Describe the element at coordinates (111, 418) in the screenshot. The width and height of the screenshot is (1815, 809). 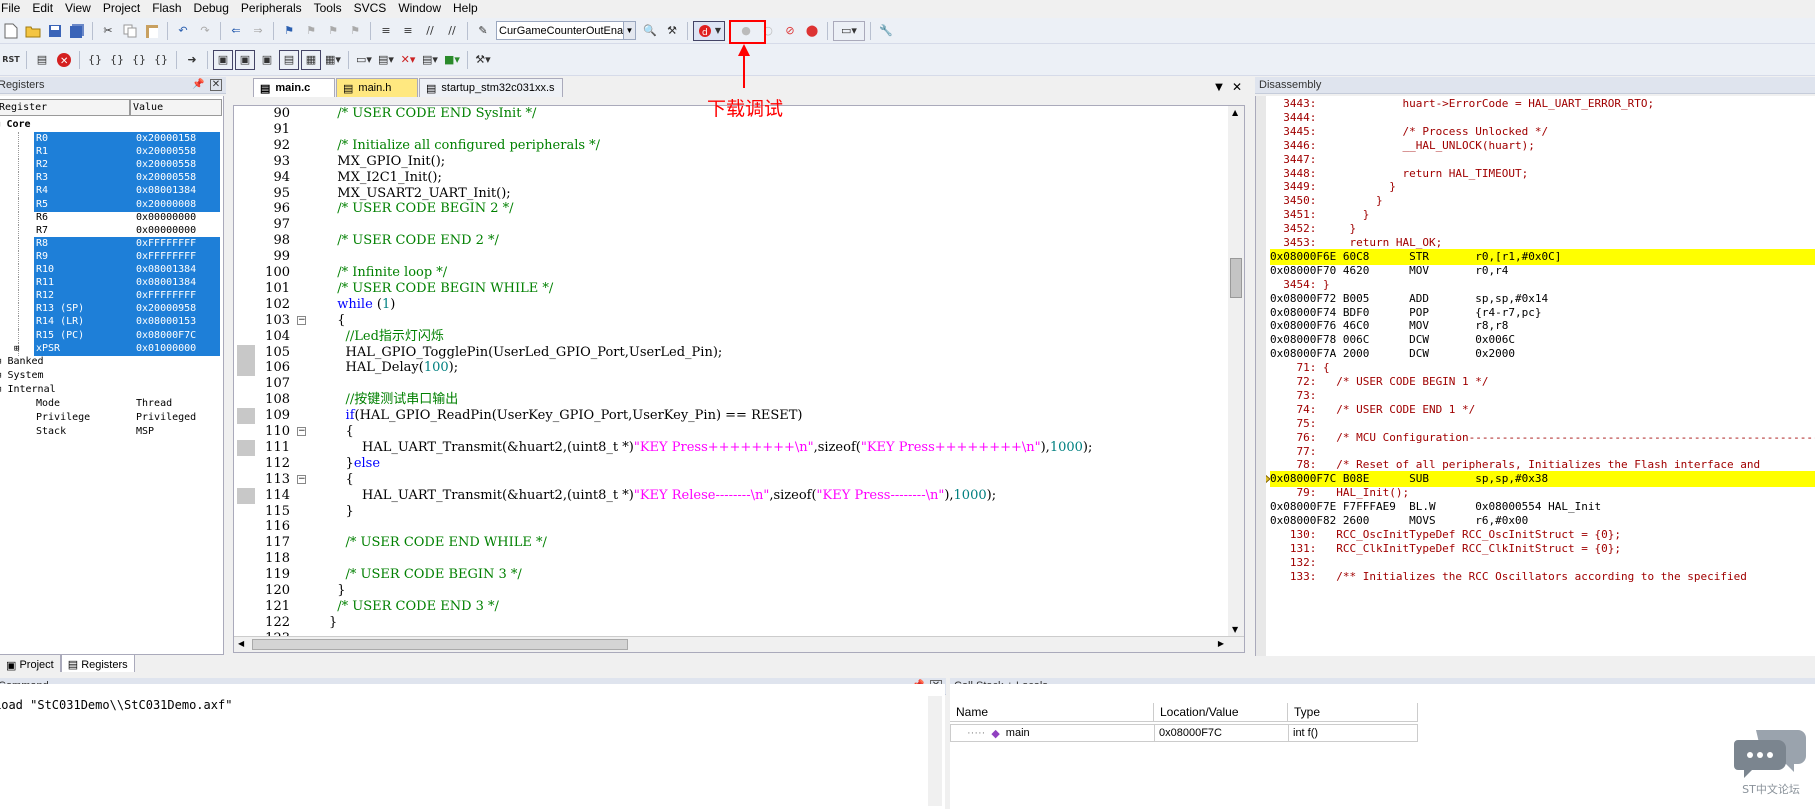
I see `internal-row: Privilege Privileged` at that location.